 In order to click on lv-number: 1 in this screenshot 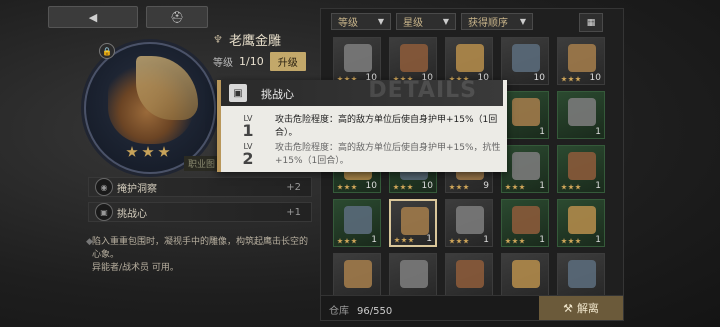, I will do `click(248, 130)`.